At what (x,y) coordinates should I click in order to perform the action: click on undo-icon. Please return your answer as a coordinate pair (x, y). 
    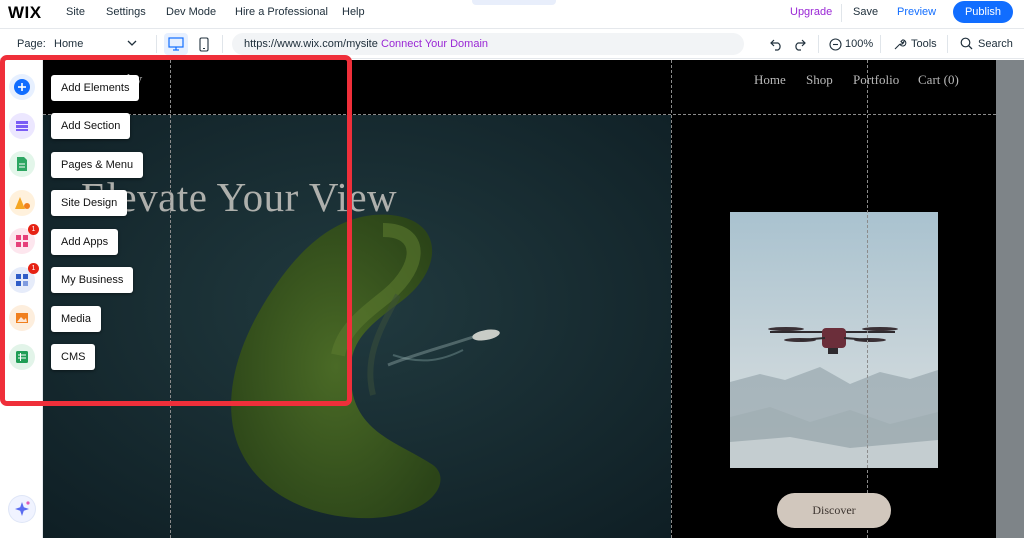
    Looking at the image, I should click on (777, 44).